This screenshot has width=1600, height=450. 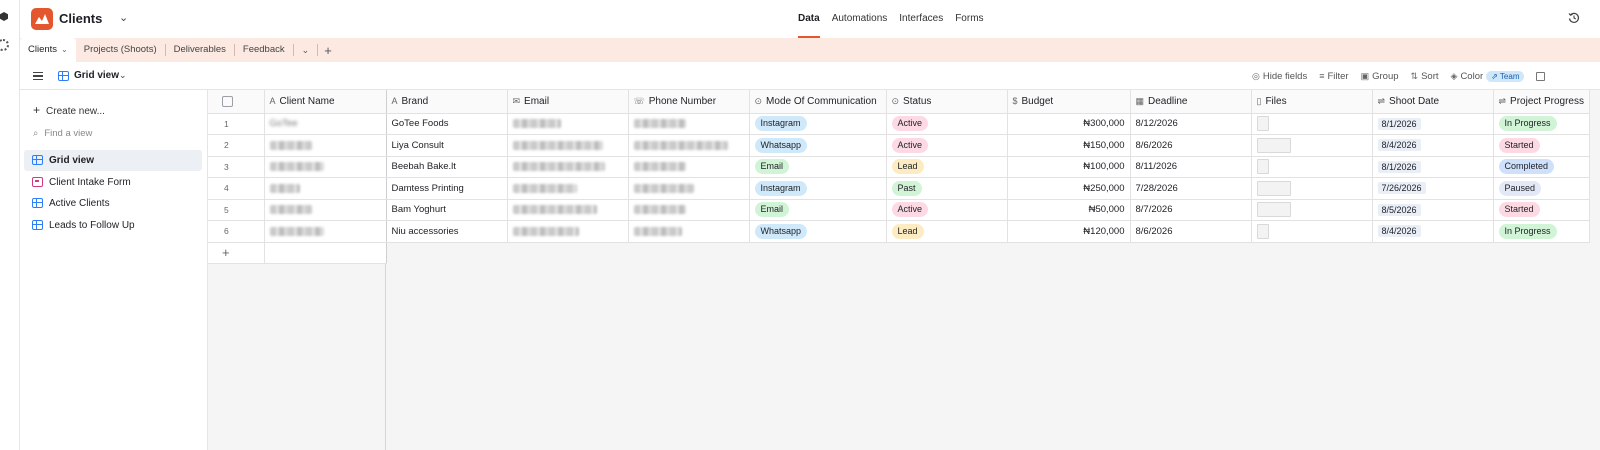 I want to click on cell-budget: ₦100,000, so click(x=1069, y=167).